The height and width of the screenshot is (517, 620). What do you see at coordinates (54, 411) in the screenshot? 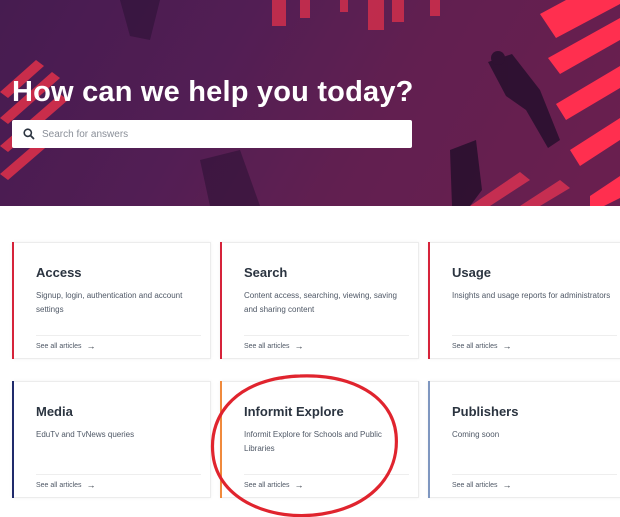
I see `card-title: Media` at bounding box center [54, 411].